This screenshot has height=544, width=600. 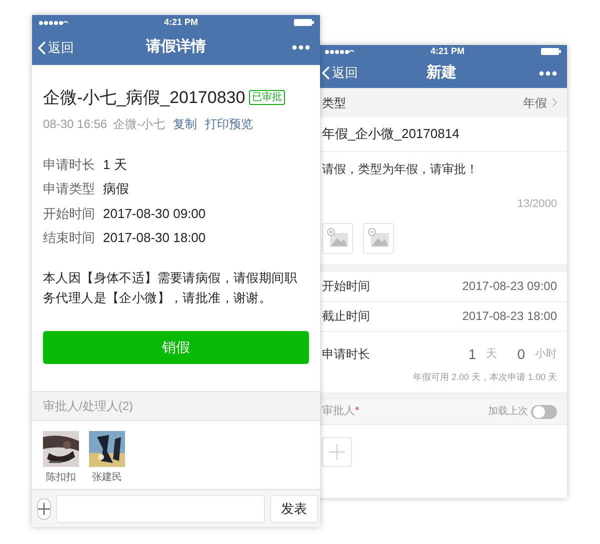 What do you see at coordinates (441, 72) in the screenshot?
I see `screen-title: 新建` at bounding box center [441, 72].